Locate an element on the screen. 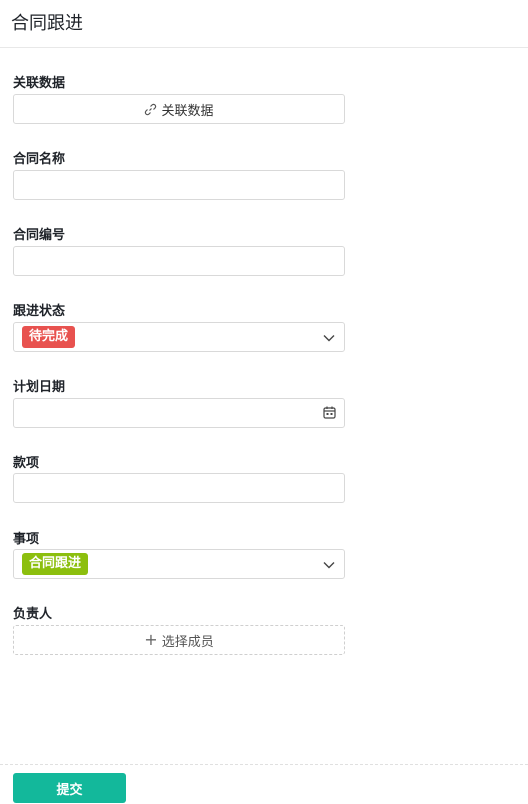 The image size is (528, 804). related-data-button: 关联数据 is located at coordinates (179, 109).